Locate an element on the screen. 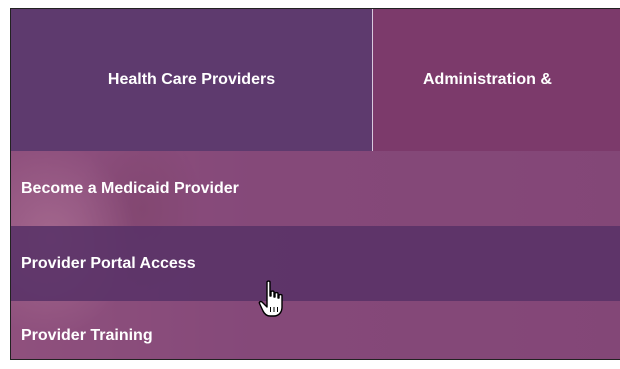 This screenshot has height=369, width=620. nav-tab-label: Administration & is located at coordinates (487, 79).